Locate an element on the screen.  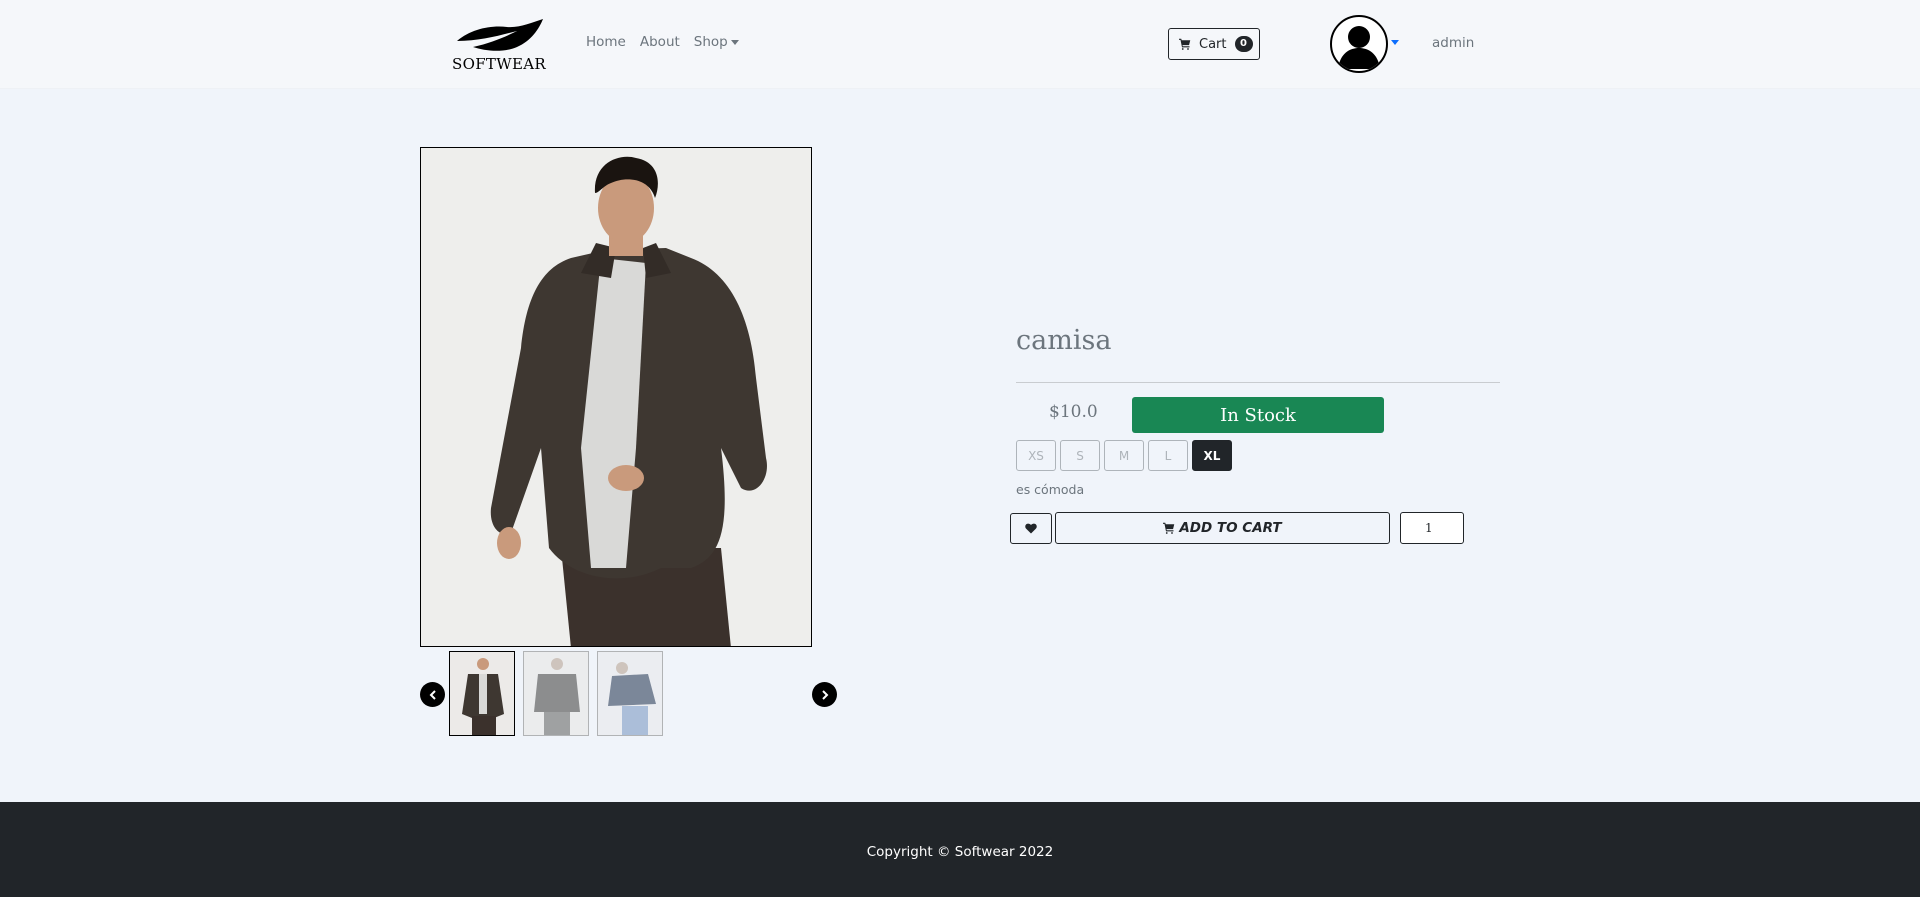
divider is located at coordinates (1258, 382).